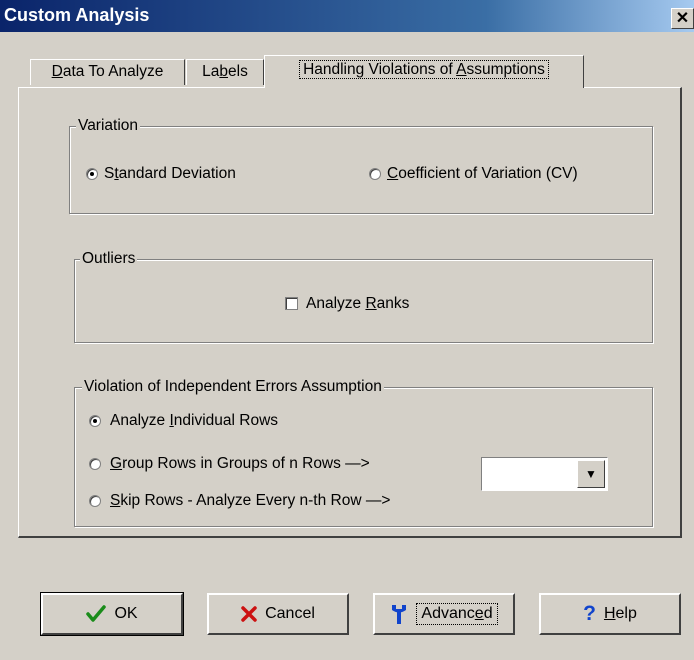  I want to click on standard-deviation-label: Standard Deviation, so click(170, 174).